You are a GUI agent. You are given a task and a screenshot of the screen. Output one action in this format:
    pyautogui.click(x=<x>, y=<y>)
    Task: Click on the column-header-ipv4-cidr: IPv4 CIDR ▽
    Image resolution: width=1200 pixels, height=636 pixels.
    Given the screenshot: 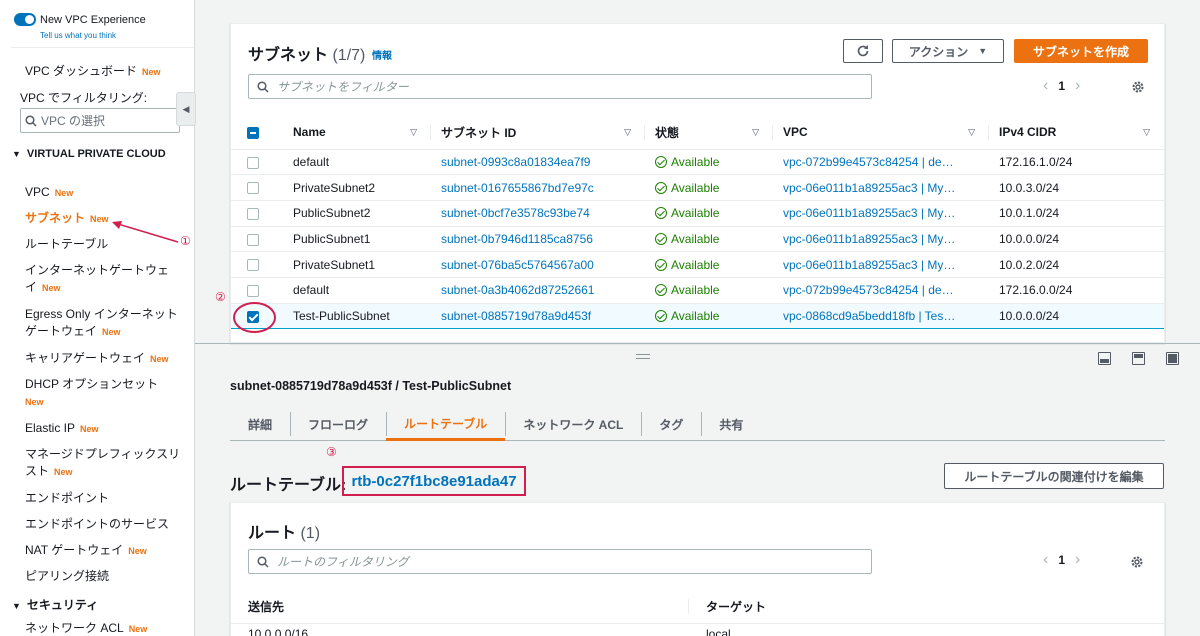 What is the action you would take?
    pyautogui.click(x=1076, y=133)
    